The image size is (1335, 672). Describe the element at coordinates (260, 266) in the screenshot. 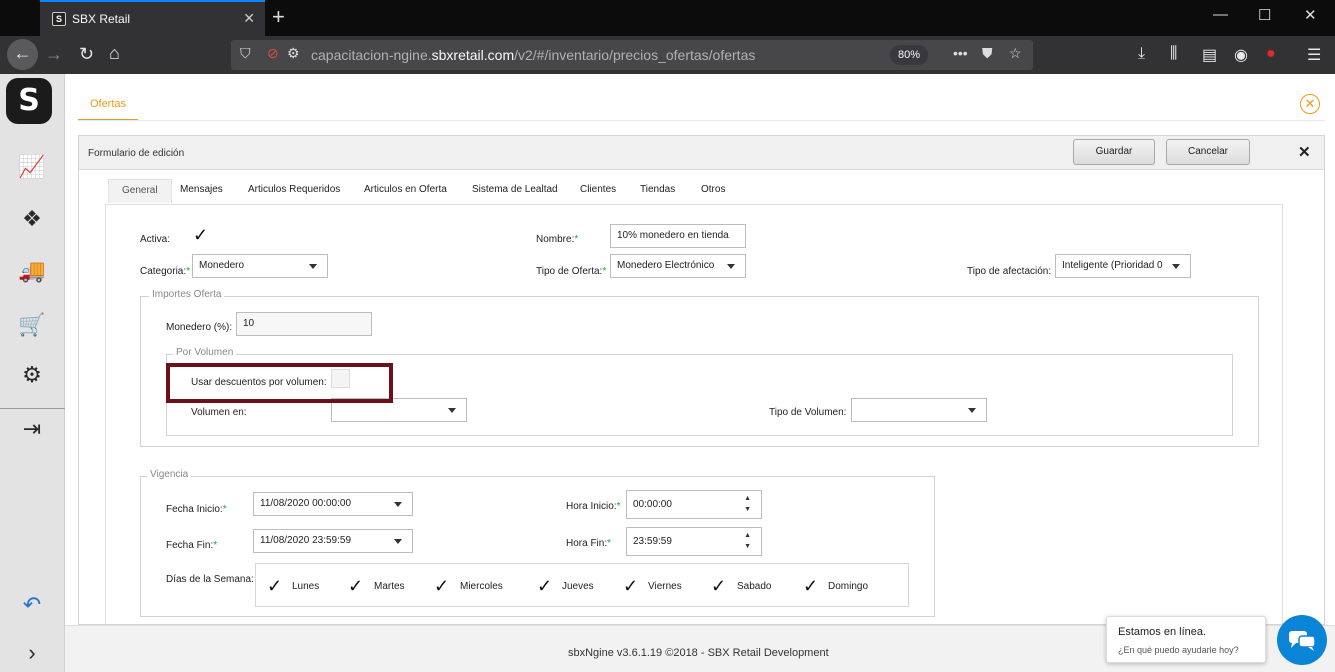

I see `categoria-select: Monedero` at that location.